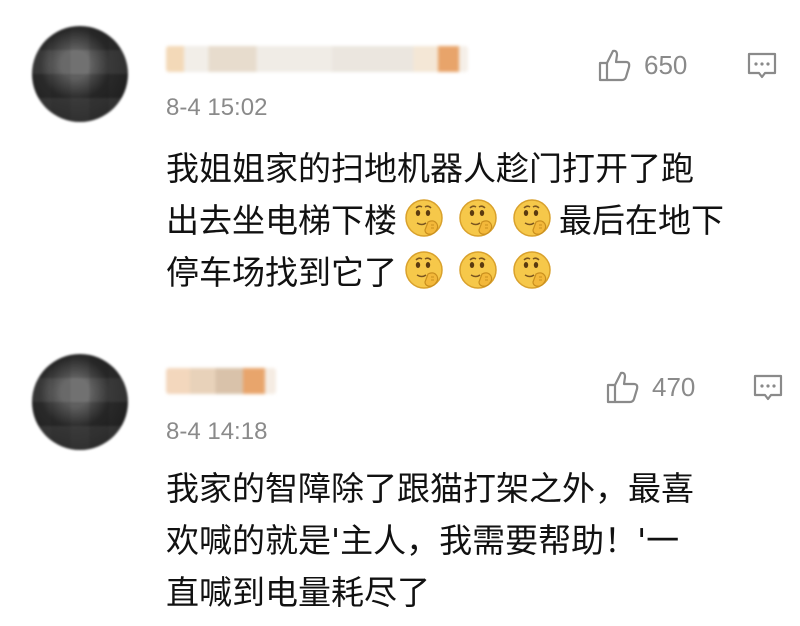 Image resolution: width=800 pixels, height=626 pixels. Describe the element at coordinates (217, 107) in the screenshot. I see `comment-timestamp: 8-4 15:02` at that location.